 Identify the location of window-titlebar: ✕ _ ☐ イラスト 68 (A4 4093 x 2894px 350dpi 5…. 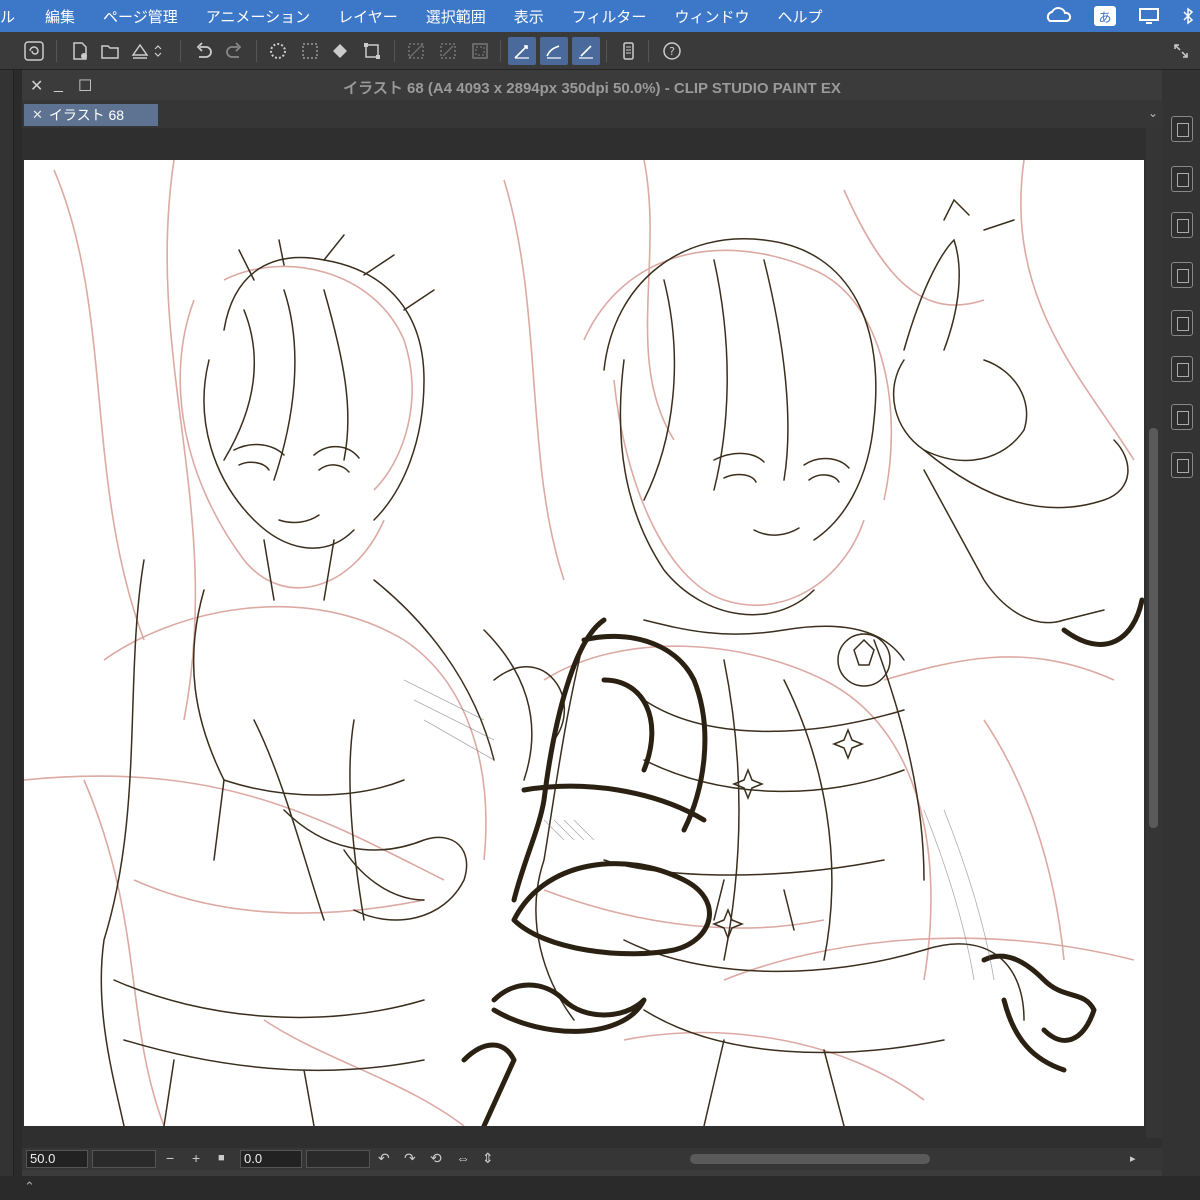
(592, 85).